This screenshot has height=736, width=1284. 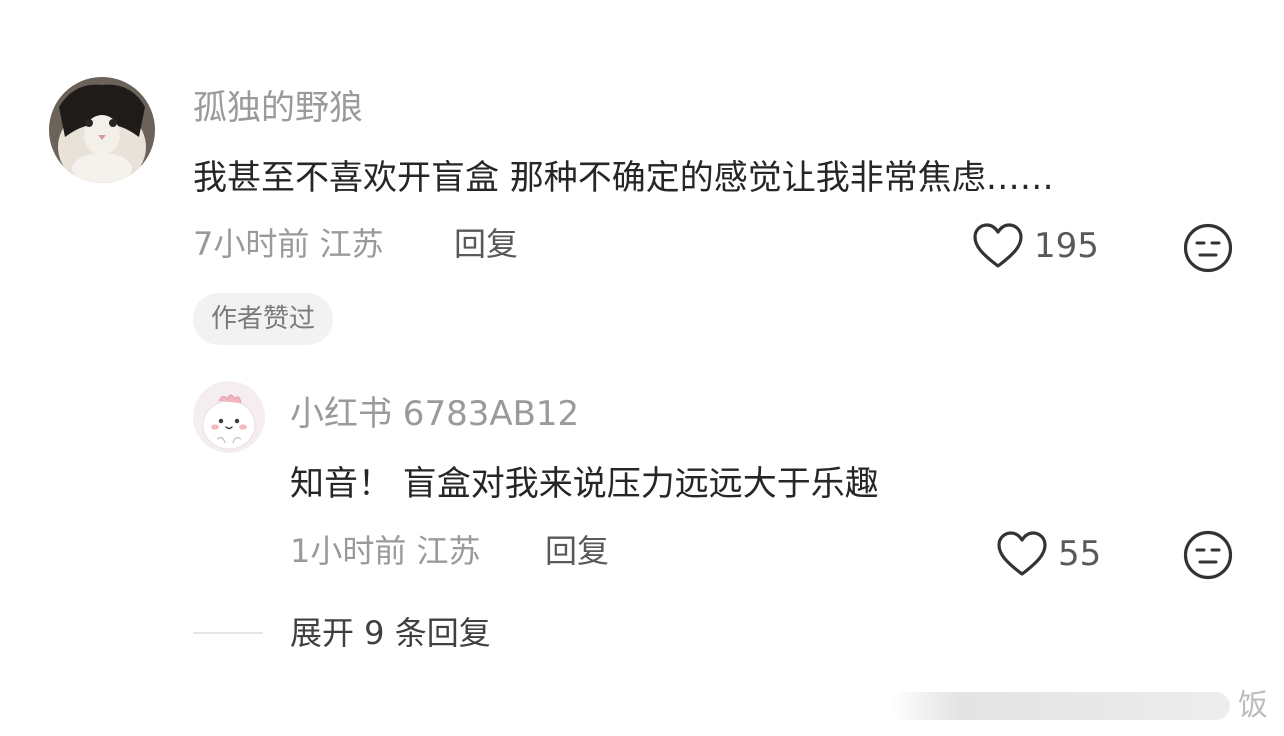 What do you see at coordinates (288, 244) in the screenshot?
I see `comment-time-location: 7小时前 江苏` at bounding box center [288, 244].